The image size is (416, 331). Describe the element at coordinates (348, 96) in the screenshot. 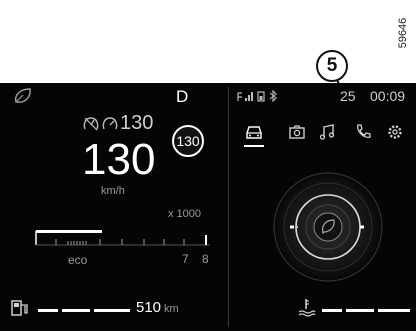

I see `outside-temperature: 25` at that location.